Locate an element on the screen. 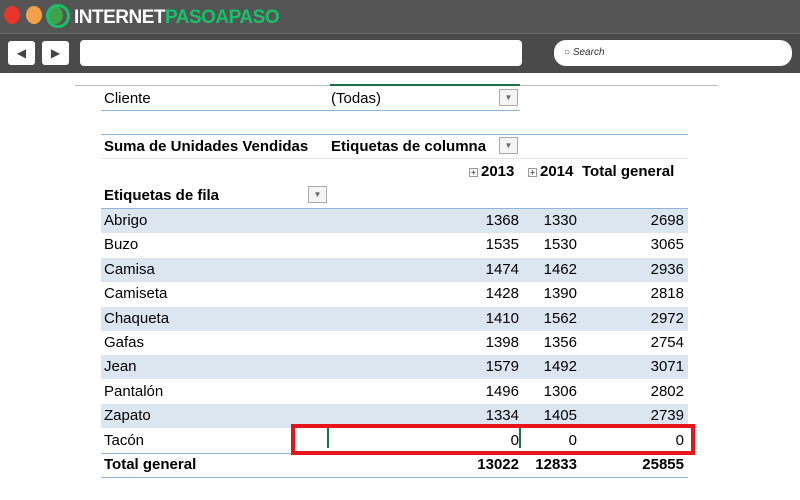  row-label: Camisa is located at coordinates (129, 269).